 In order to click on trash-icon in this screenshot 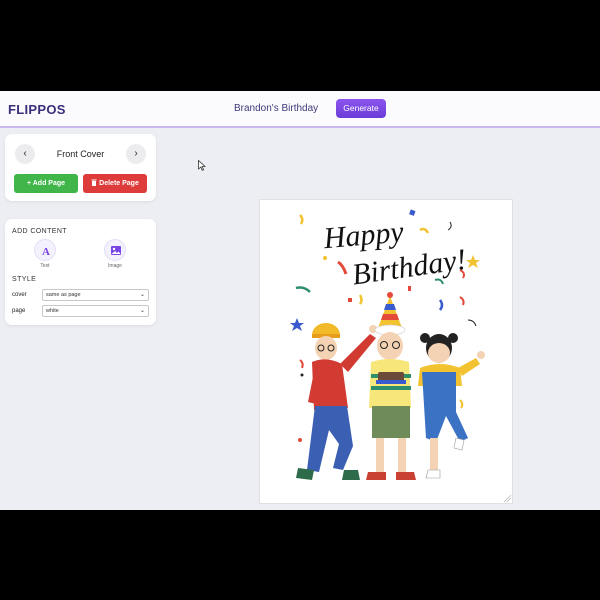, I will do `click(94, 182)`.